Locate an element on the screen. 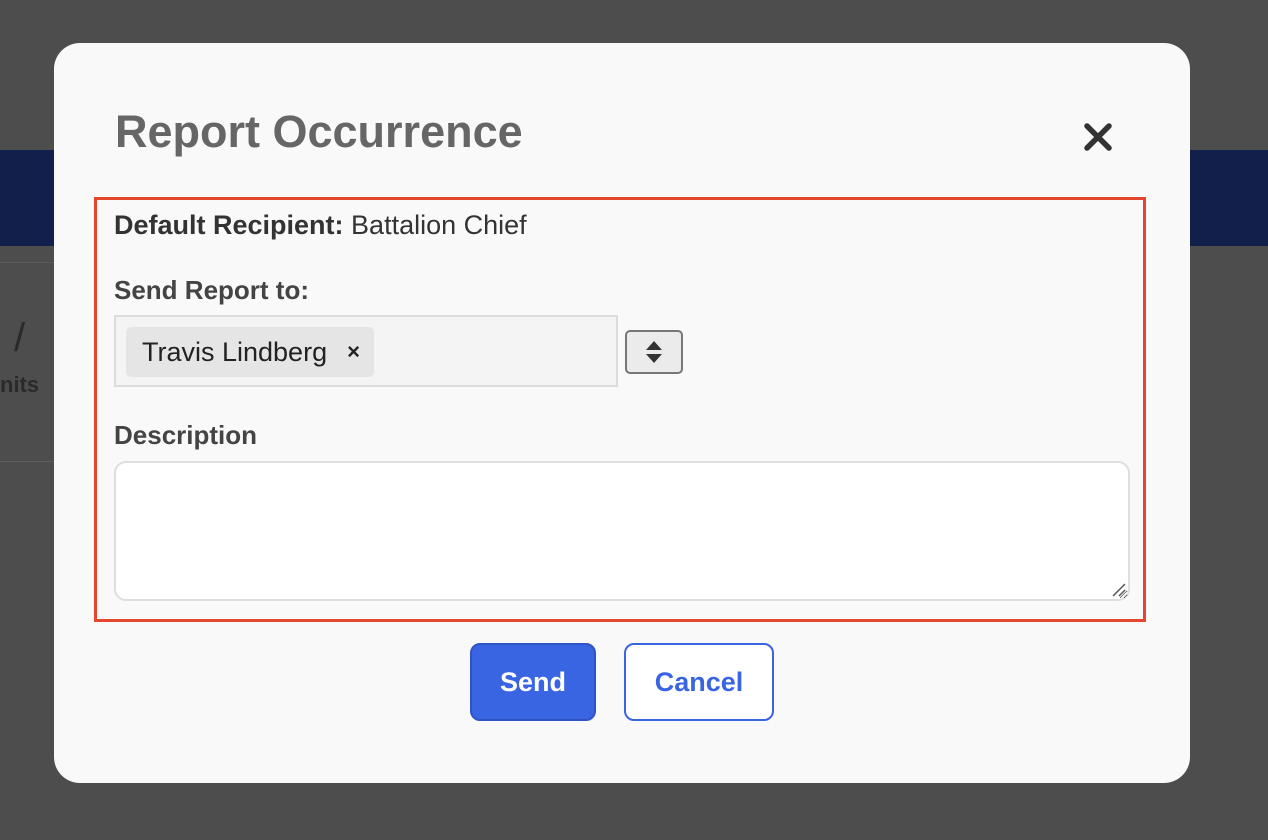 This screenshot has height=840, width=1268. recipient-tag-name: Travis Lindberg is located at coordinates (235, 351).